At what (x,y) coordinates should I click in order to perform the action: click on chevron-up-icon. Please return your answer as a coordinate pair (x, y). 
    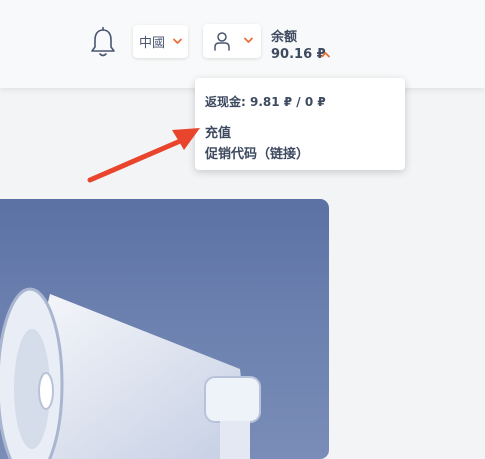
    Looking at the image, I should click on (325, 54).